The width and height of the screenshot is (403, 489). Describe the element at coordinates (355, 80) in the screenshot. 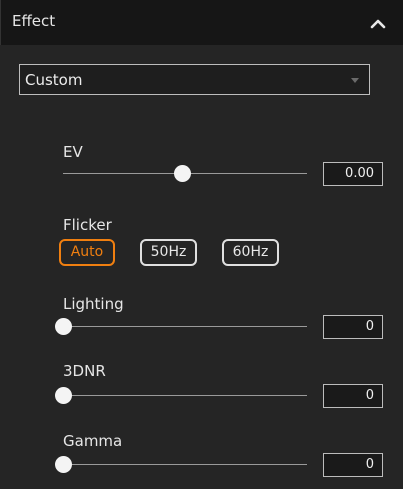

I see `caret-down-icon` at that location.